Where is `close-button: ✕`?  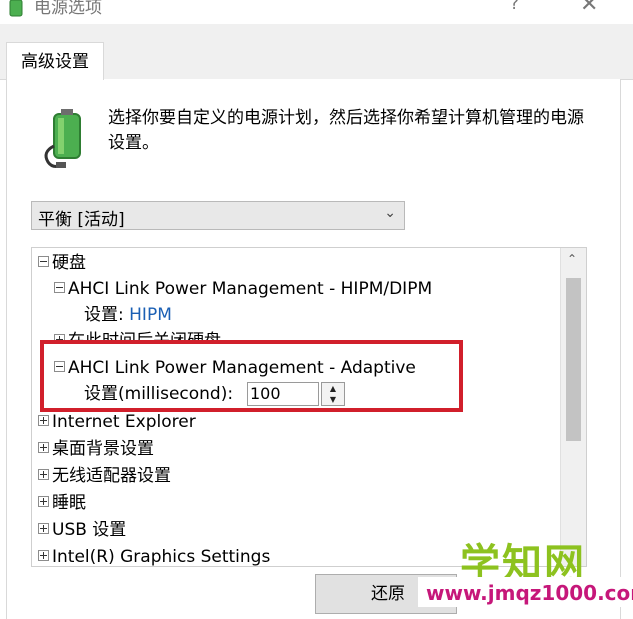
close-button: ✕ is located at coordinates (589, 8).